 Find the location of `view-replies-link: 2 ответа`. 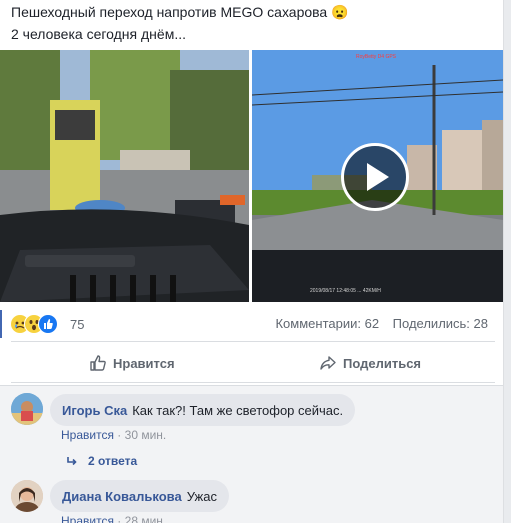

view-replies-link: 2 ответа is located at coordinates (101, 461).